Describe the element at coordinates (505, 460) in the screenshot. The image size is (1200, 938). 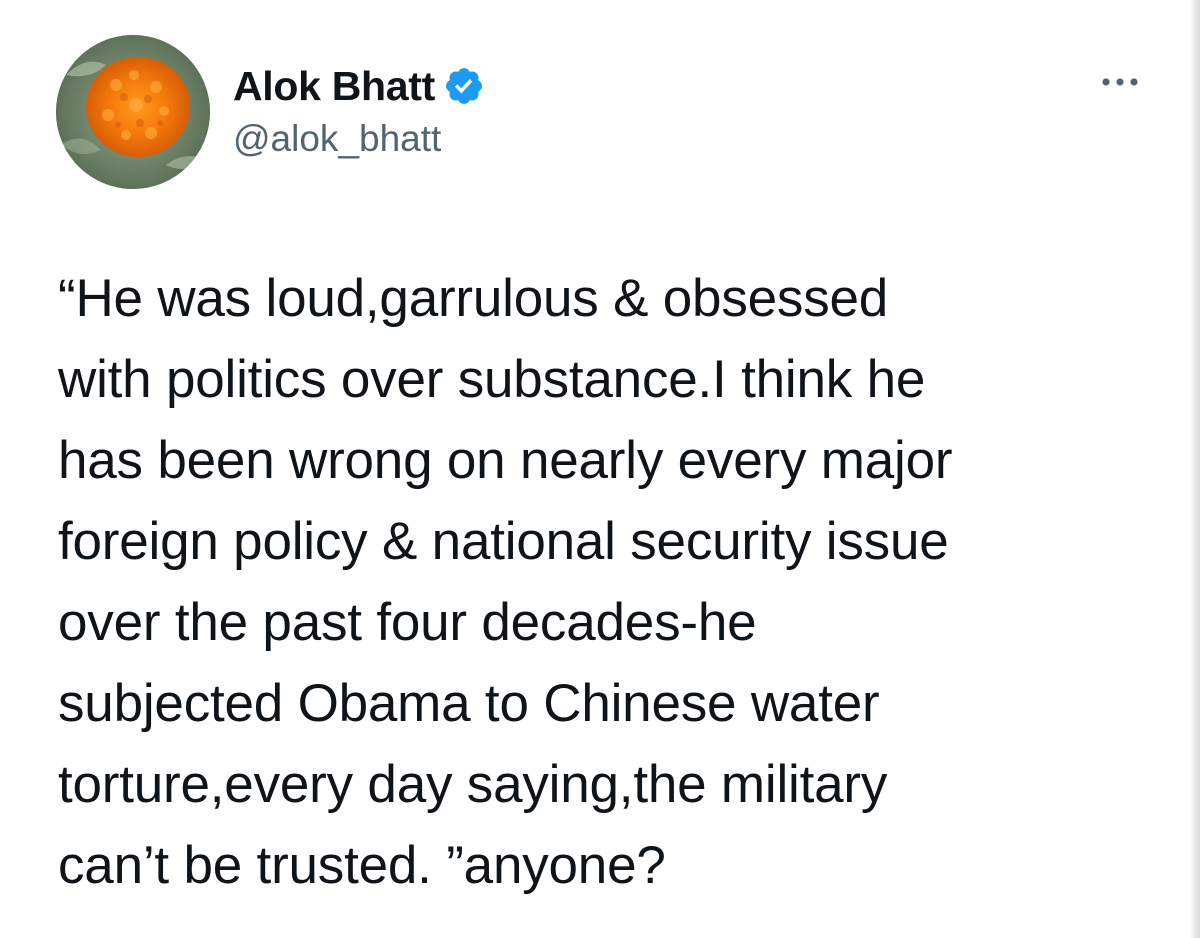
I see `tweet-text-line: has been wrong on nearly every major` at that location.